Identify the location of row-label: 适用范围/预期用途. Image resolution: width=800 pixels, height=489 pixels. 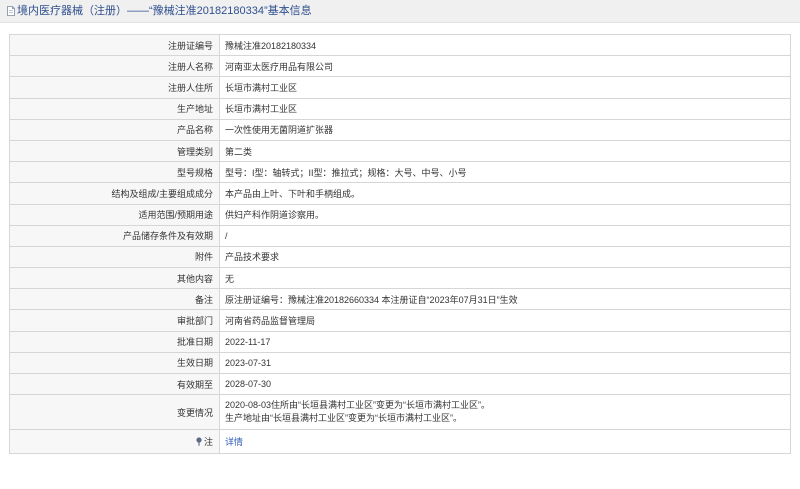
(114, 214).